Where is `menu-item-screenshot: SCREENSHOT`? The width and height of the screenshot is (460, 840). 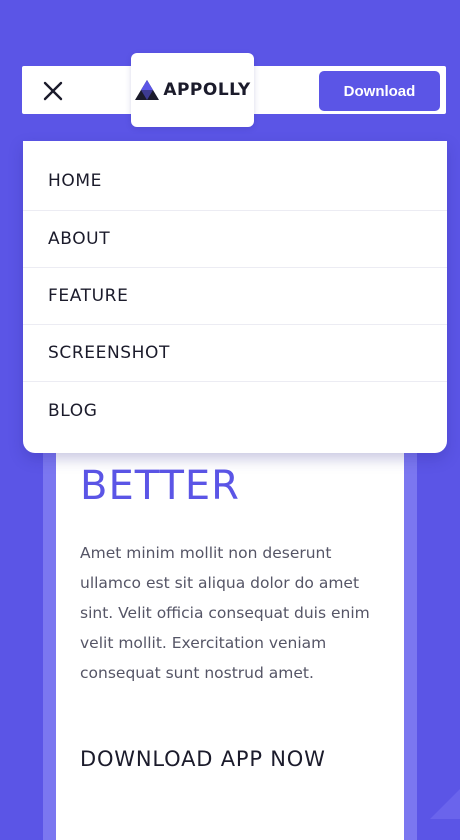
menu-item-screenshot: SCREENSHOT is located at coordinates (235, 353).